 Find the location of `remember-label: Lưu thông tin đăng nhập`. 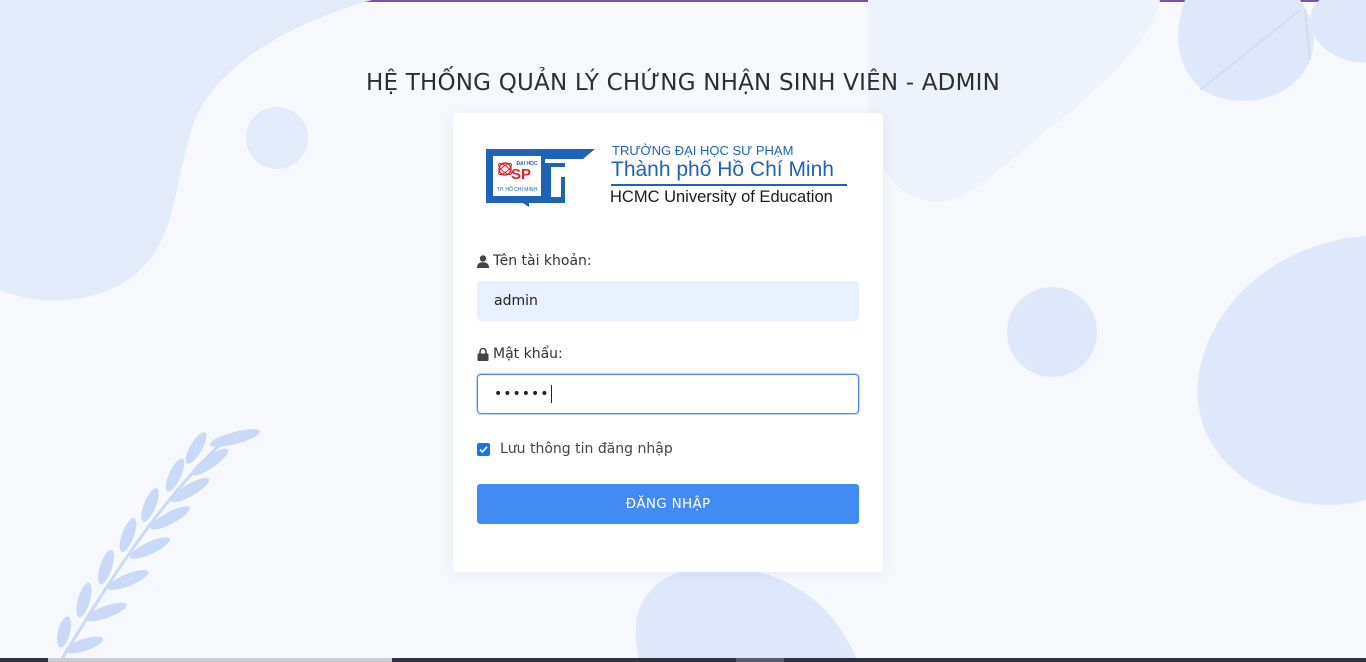

remember-label: Lưu thông tin đăng nhập is located at coordinates (586, 449).